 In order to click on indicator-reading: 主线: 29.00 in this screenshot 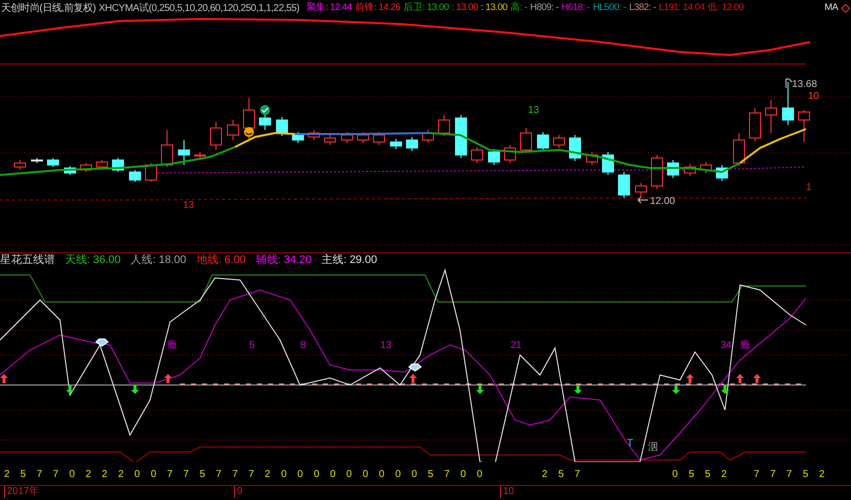, I will do `click(349, 260)`.